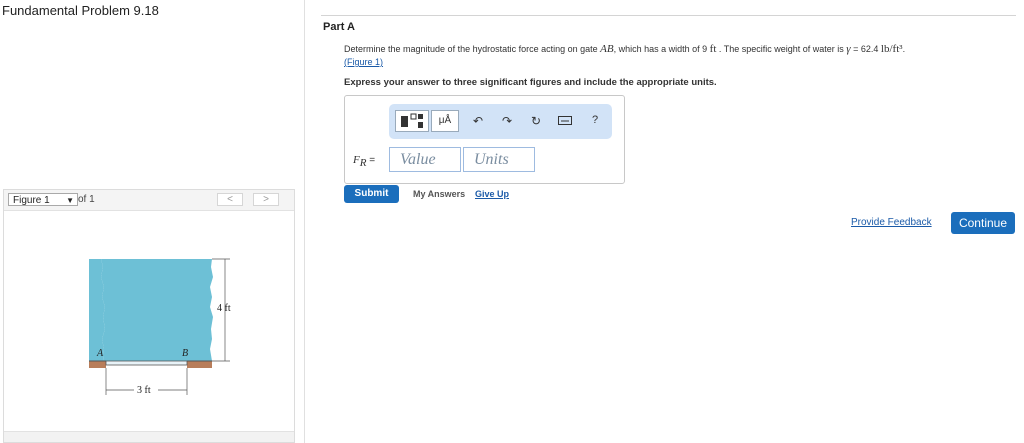 Image resolution: width=1024 pixels, height=443 pixels. What do you see at coordinates (339, 27) in the screenshot?
I see `part-heading: Part A` at bounding box center [339, 27].